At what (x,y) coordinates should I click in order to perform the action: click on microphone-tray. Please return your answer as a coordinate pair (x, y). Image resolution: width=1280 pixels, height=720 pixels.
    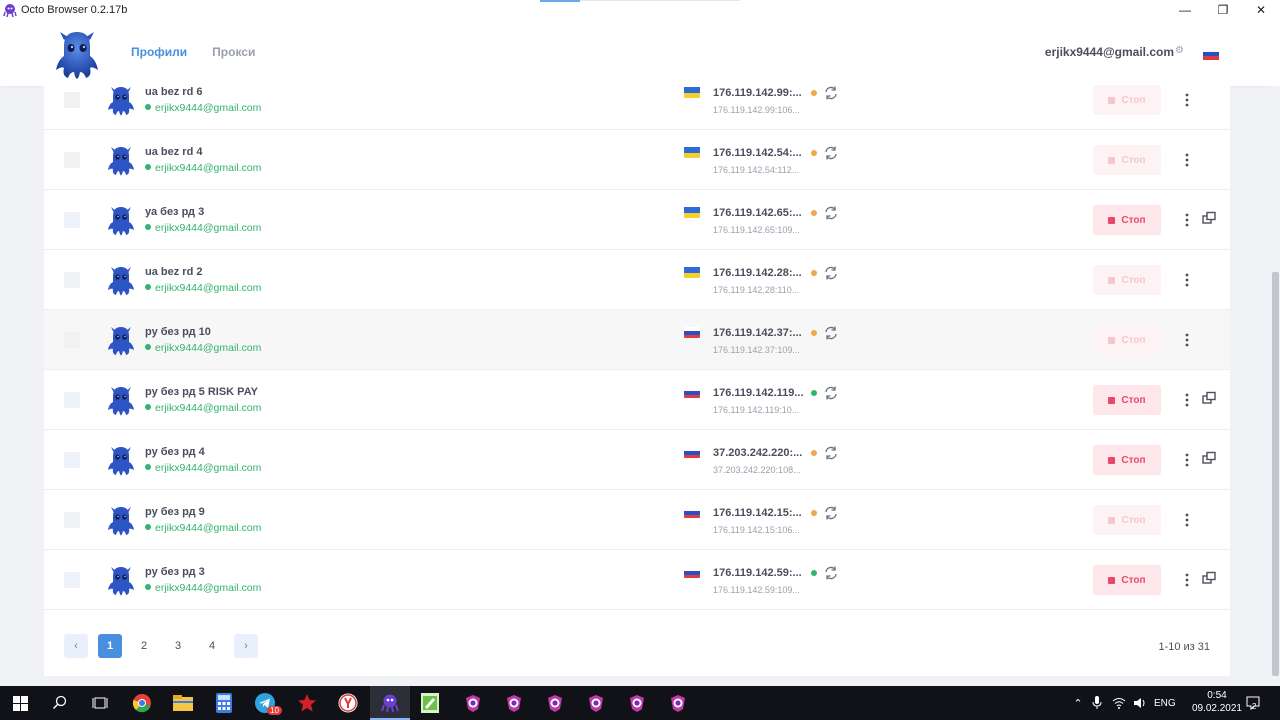
    Looking at the image, I should click on (1097, 703).